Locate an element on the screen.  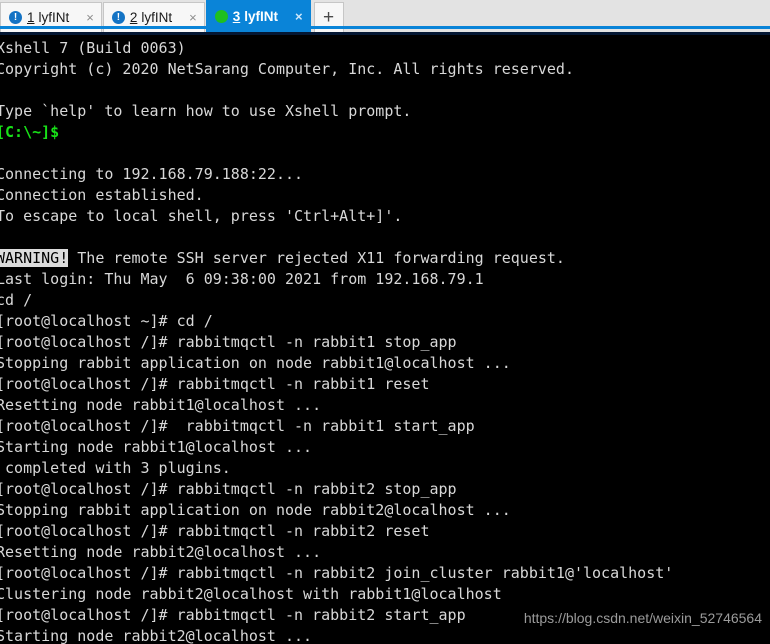
tab-number: 1 is located at coordinates (31, 17).